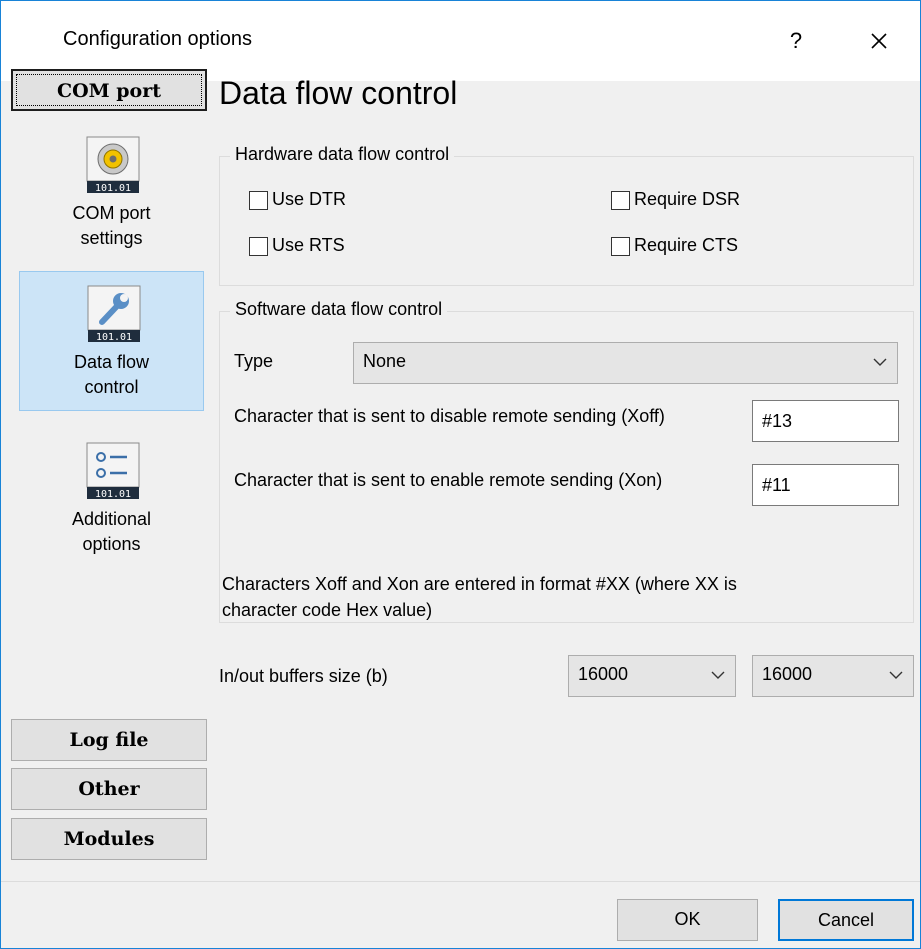 This screenshot has height=949, width=921. I want to click on require-cts-checkbox: Require CTS, so click(711, 249).